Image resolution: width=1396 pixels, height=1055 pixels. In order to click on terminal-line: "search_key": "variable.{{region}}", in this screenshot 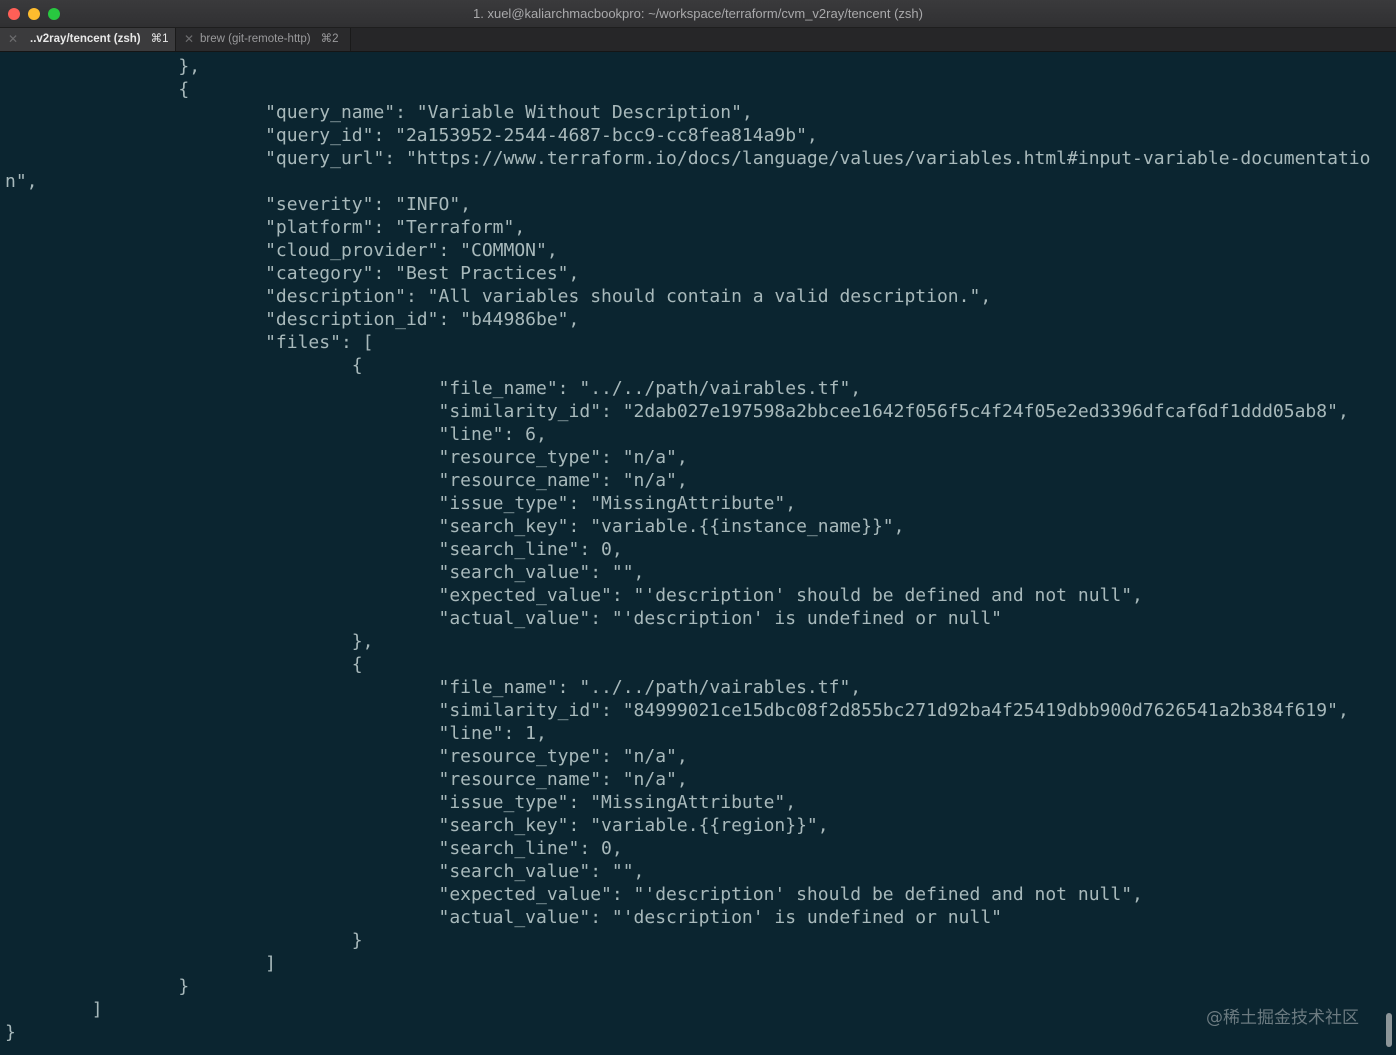, I will do `click(417, 825)`.